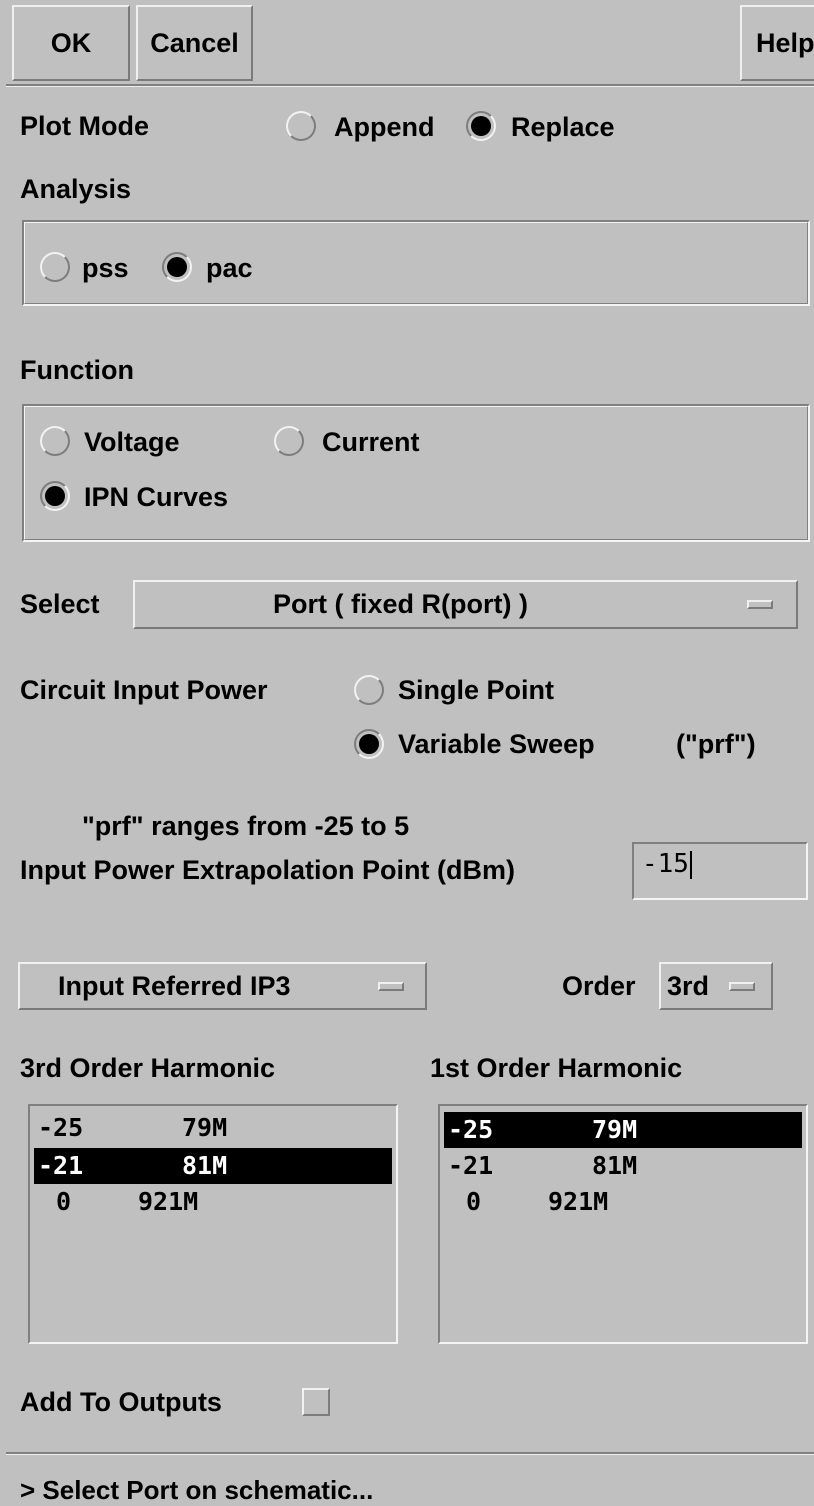  What do you see at coordinates (229, 268) in the screenshot?
I see `pac-label: pac` at bounding box center [229, 268].